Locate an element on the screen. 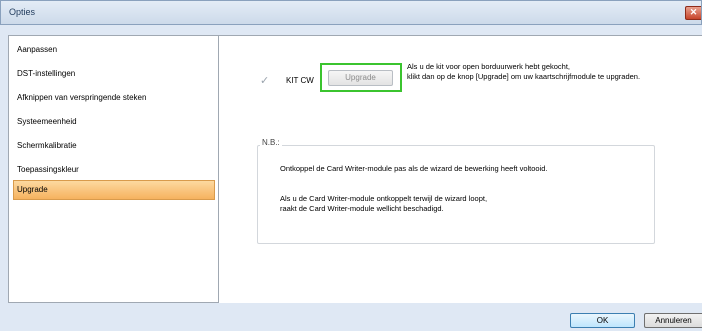  close-button: ✕ is located at coordinates (693, 13).